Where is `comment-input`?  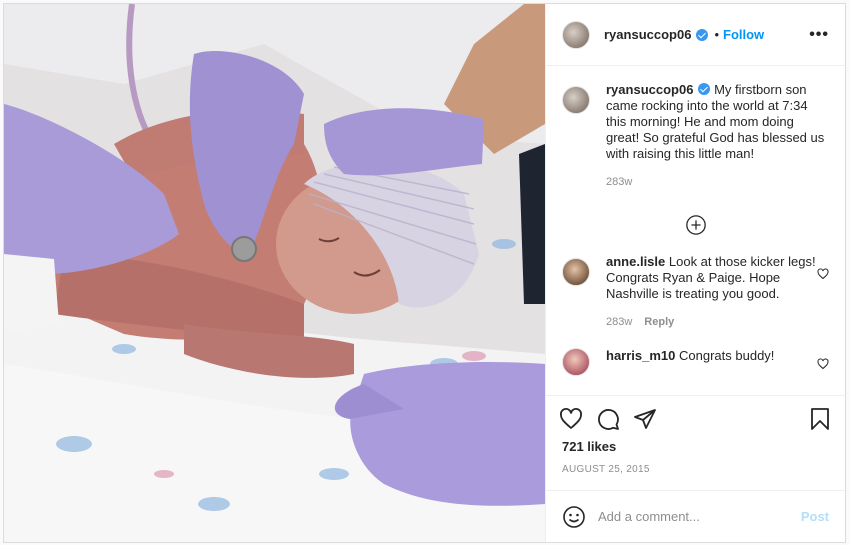
comment-input is located at coordinates (699, 516).